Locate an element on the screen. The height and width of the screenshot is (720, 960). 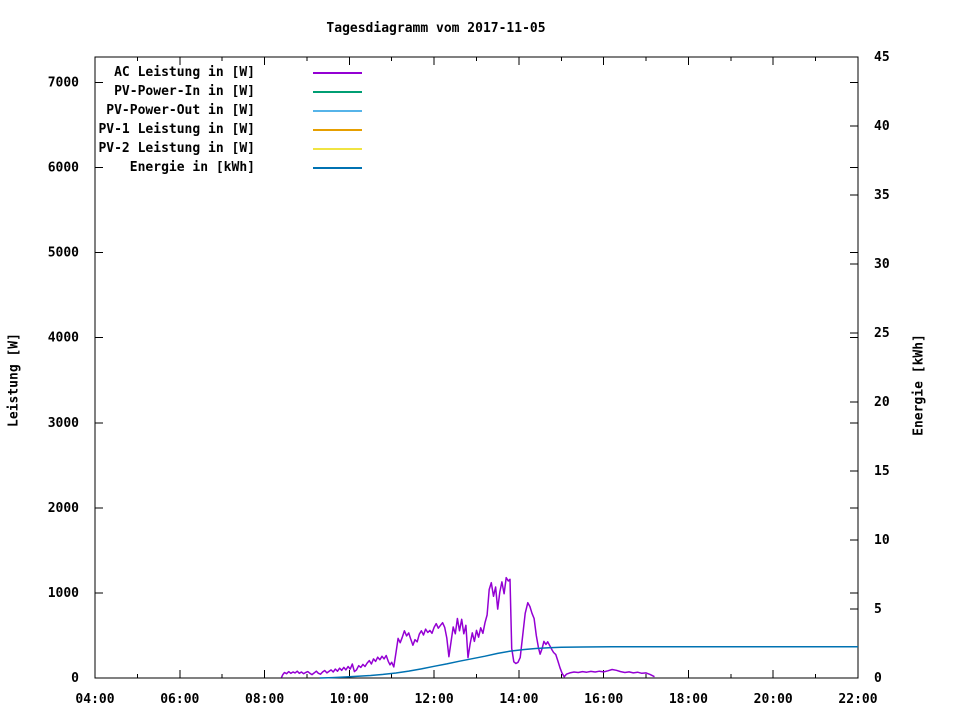
y1-tick-label: 3000 is located at coordinates (63, 423).